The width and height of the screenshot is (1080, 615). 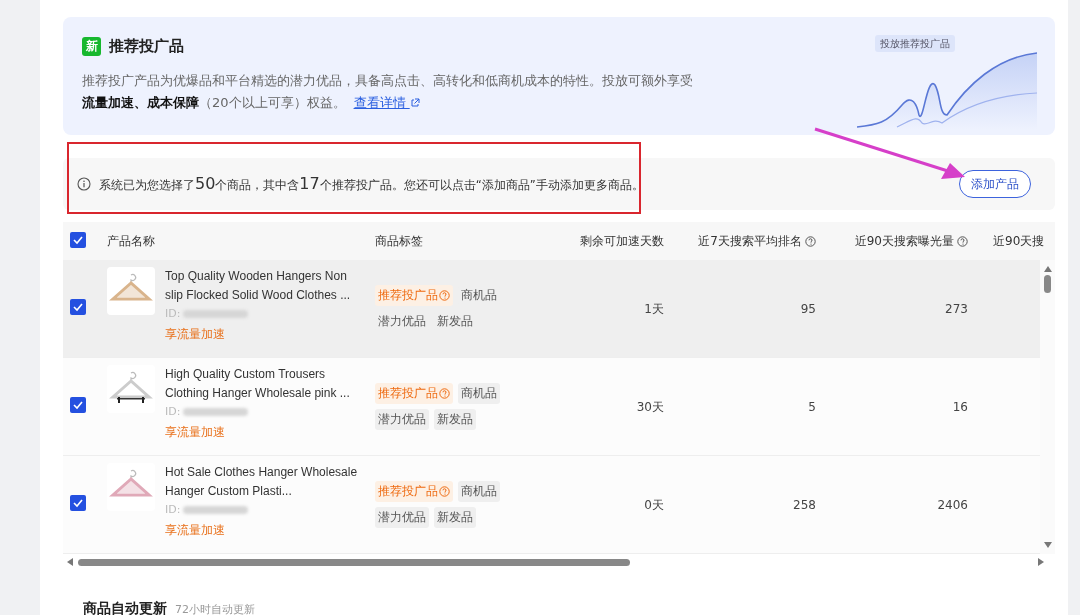 I want to click on table-cell-text: 16, so click(x=960, y=407).